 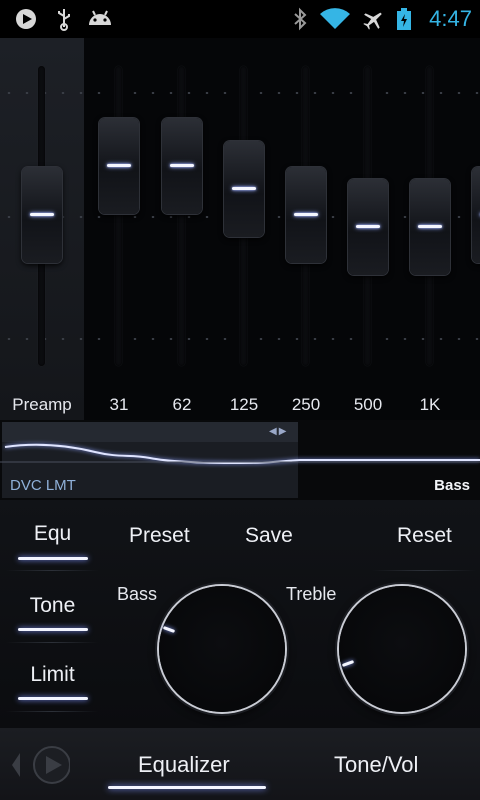 I want to click on preamp-label: Preamp, so click(x=42, y=404).